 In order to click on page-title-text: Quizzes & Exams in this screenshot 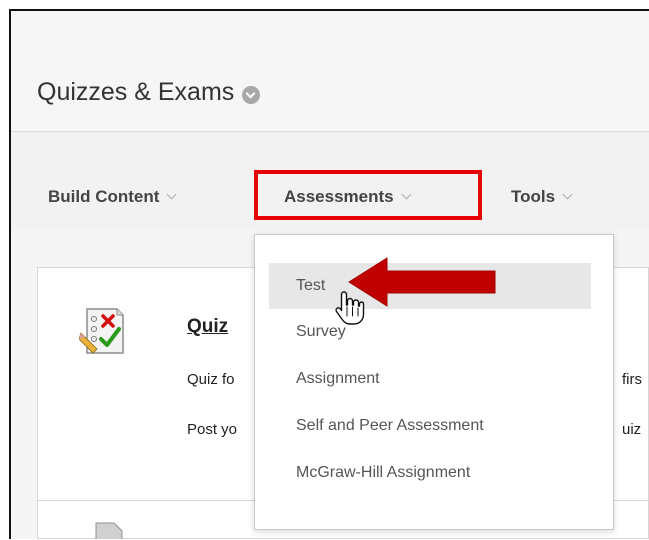, I will do `click(136, 92)`.